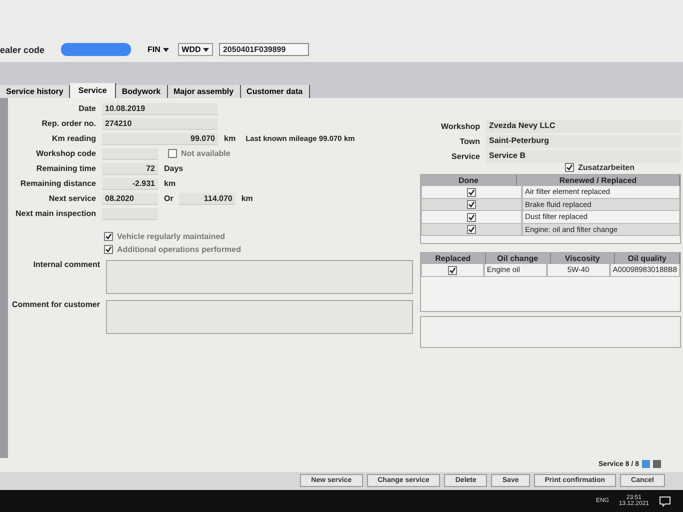  I want to click on value-field: Service B, so click(583, 156).